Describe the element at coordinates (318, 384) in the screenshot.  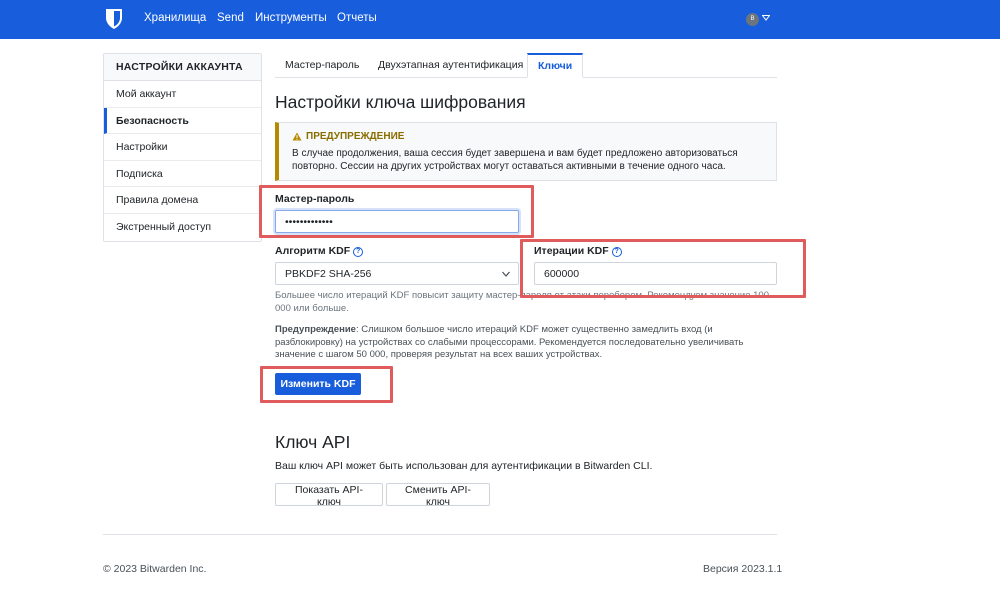
I see `change-kdf-button: Изменить KDF` at that location.